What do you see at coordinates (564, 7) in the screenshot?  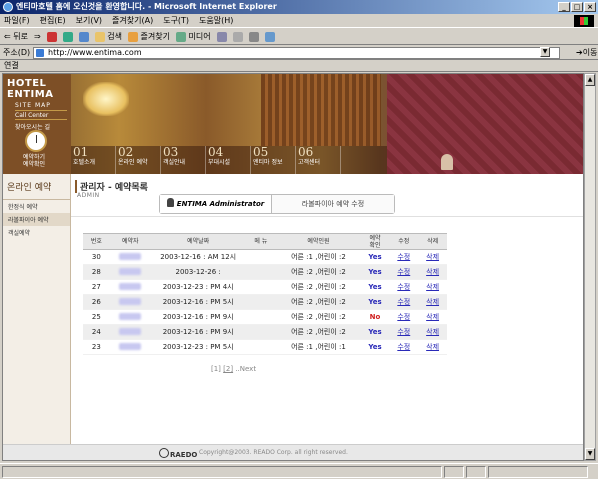 I see `minimize-button: _` at bounding box center [564, 7].